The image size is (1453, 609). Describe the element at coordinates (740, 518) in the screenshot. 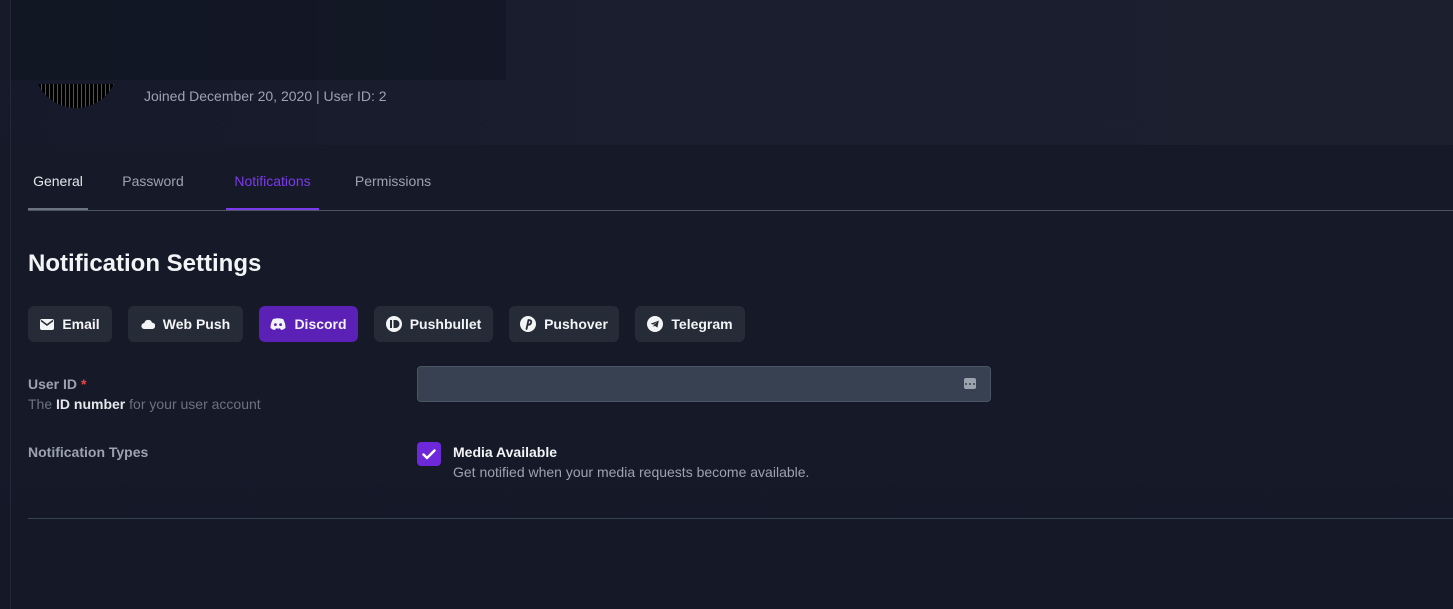

I see `form-divider` at that location.